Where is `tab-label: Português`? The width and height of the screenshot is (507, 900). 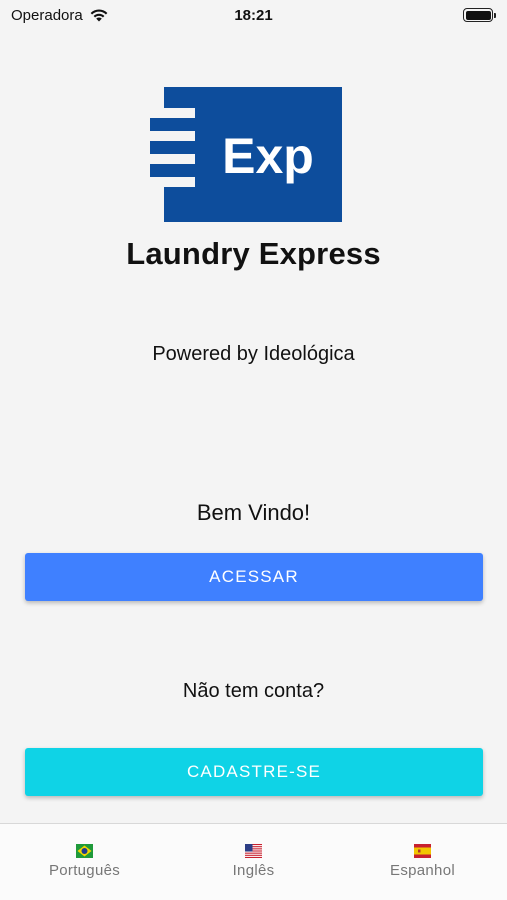
tab-label: Português is located at coordinates (84, 870).